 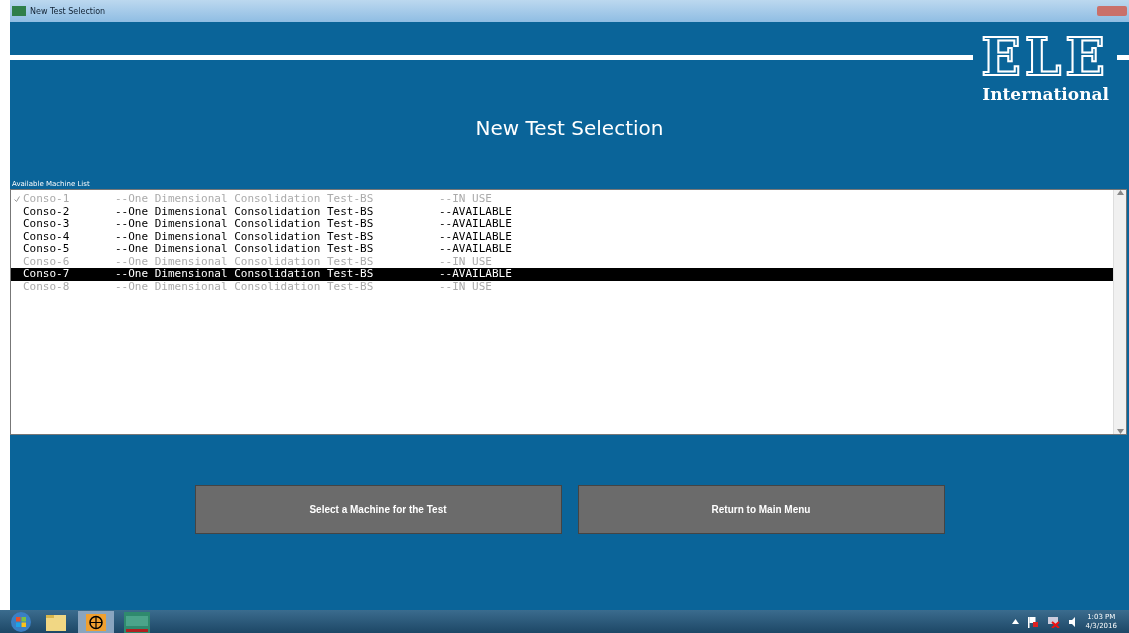 What do you see at coordinates (47, 224) in the screenshot?
I see `machine-name: Conso-3` at bounding box center [47, 224].